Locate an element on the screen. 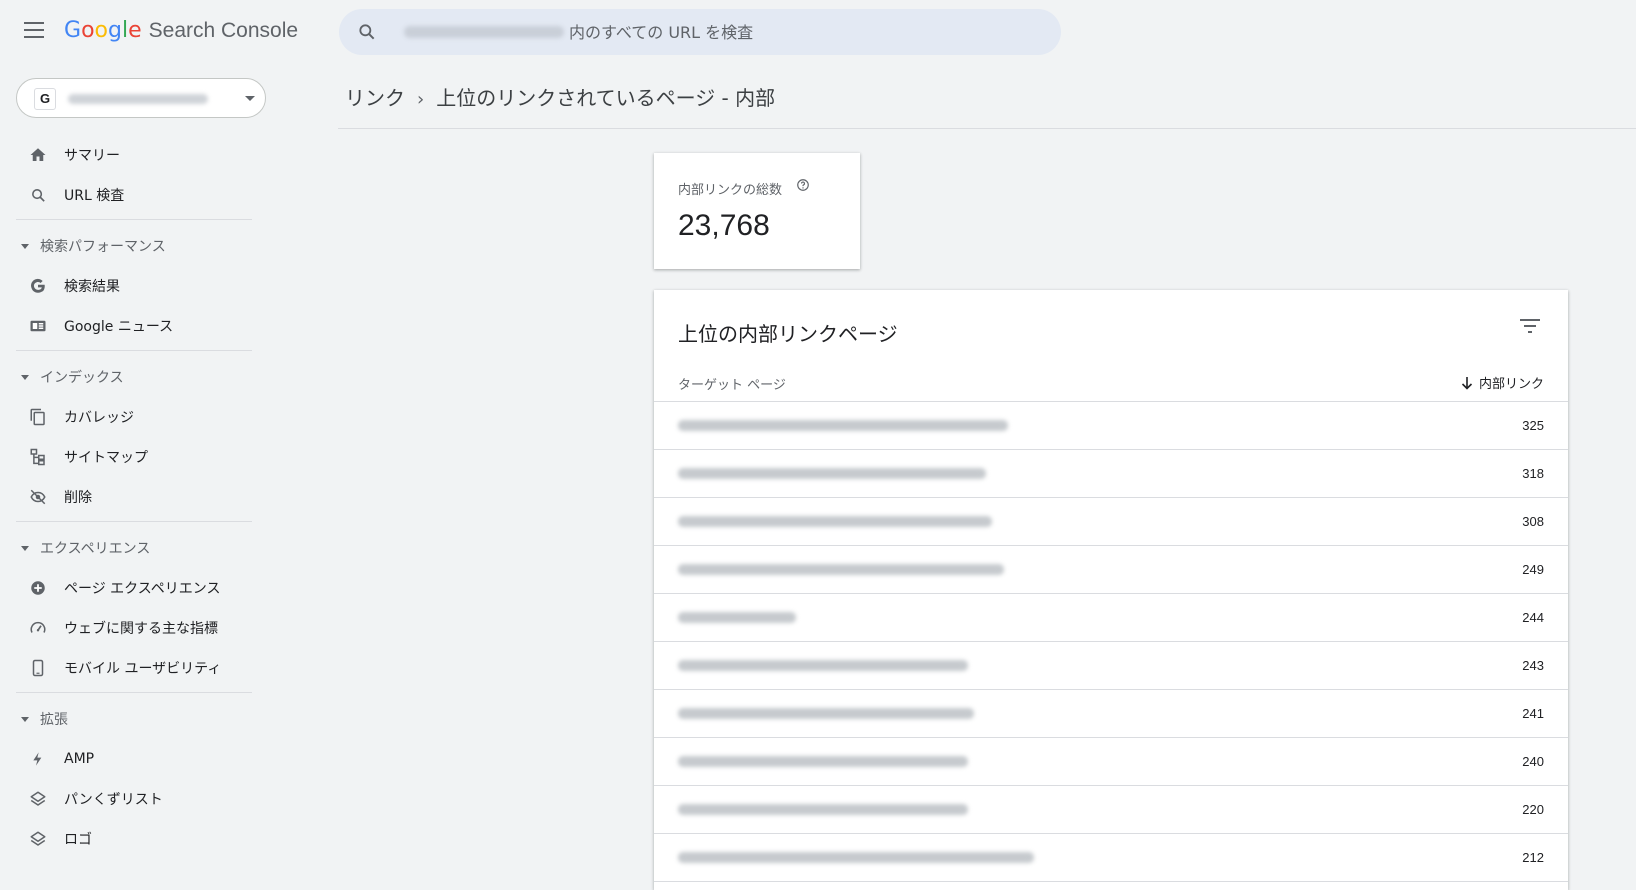 This screenshot has width=1636, height=890. internal-link-count: 240 is located at coordinates (1533, 761).